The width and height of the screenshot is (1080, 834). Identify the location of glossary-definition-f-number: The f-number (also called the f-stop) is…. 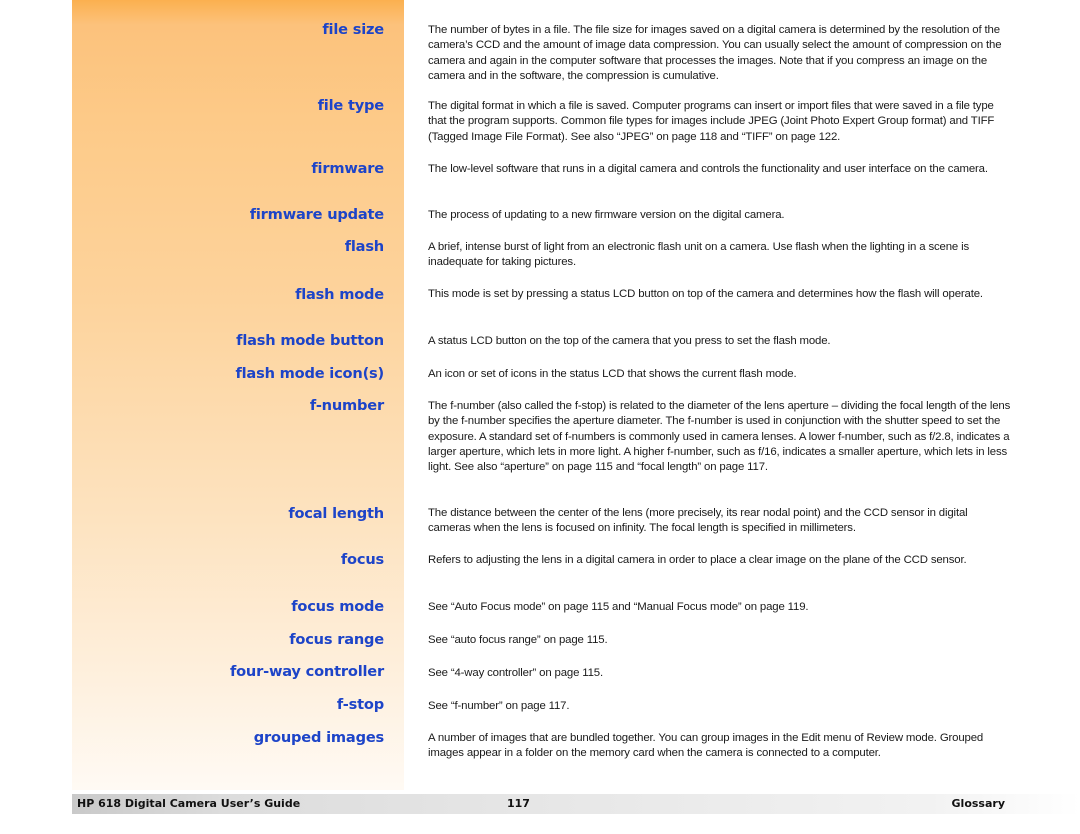
(719, 437).